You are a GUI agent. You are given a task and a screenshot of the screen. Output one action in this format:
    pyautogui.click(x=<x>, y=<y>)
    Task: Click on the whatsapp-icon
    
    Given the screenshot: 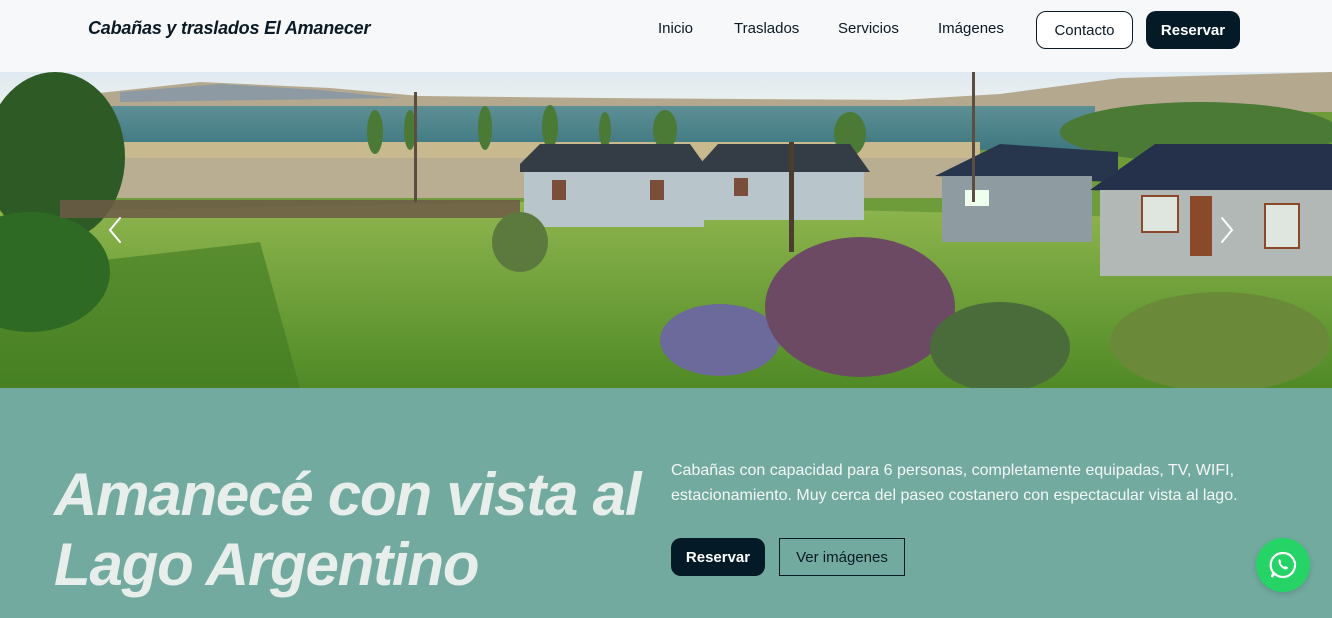 What is the action you would take?
    pyautogui.click(x=1283, y=565)
    